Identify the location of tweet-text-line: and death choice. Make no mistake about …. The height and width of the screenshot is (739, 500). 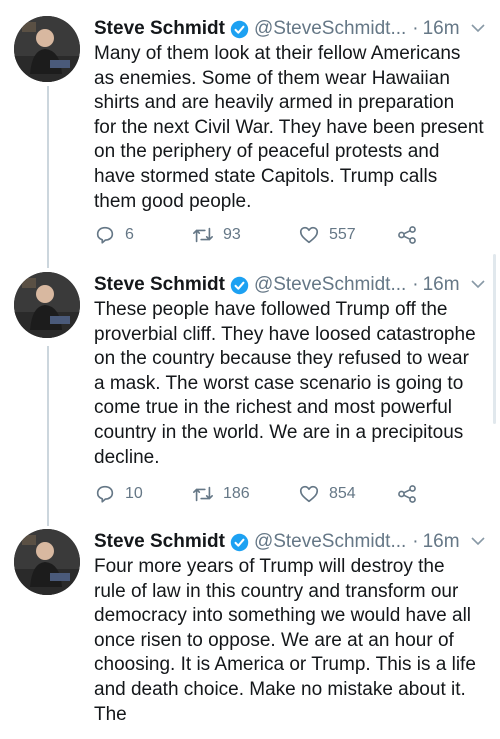
(280, 689).